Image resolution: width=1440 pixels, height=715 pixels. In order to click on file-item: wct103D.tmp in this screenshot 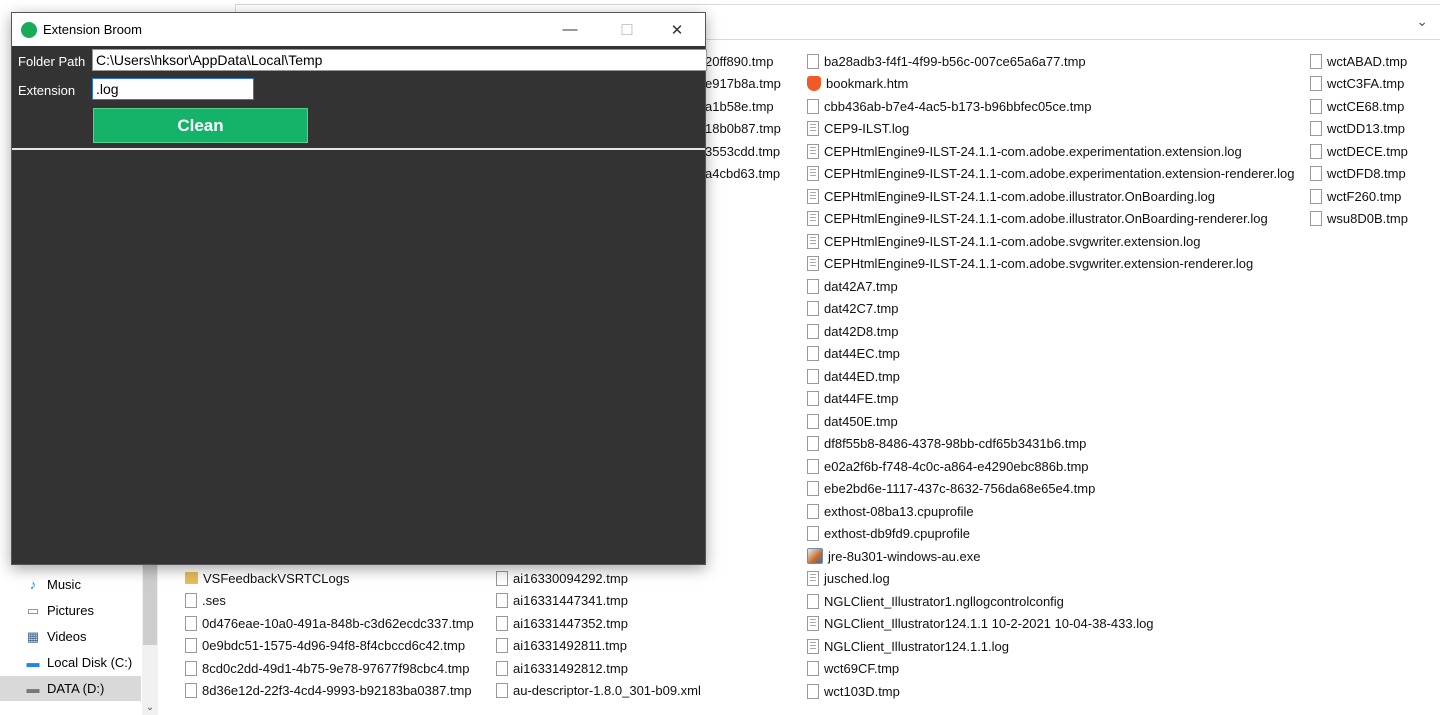, I will do `click(853, 691)`.